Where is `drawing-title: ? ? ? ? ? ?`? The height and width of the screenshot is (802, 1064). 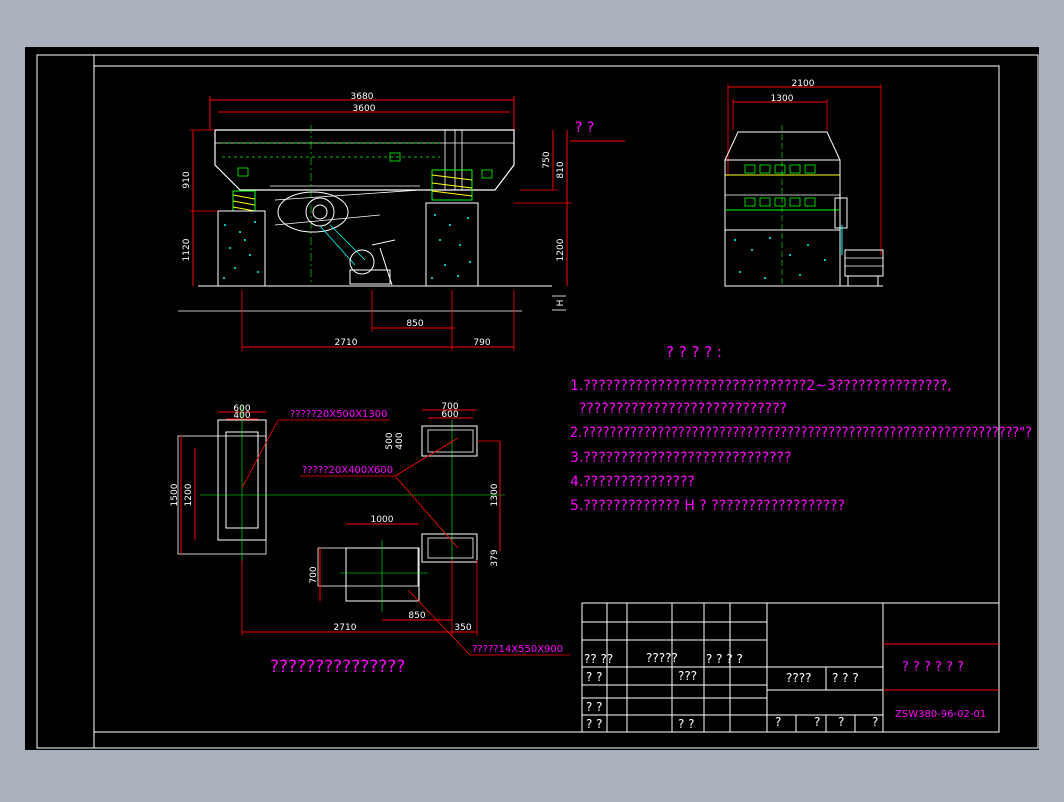
drawing-title: ? ? ? ? ? ? is located at coordinates (933, 667).